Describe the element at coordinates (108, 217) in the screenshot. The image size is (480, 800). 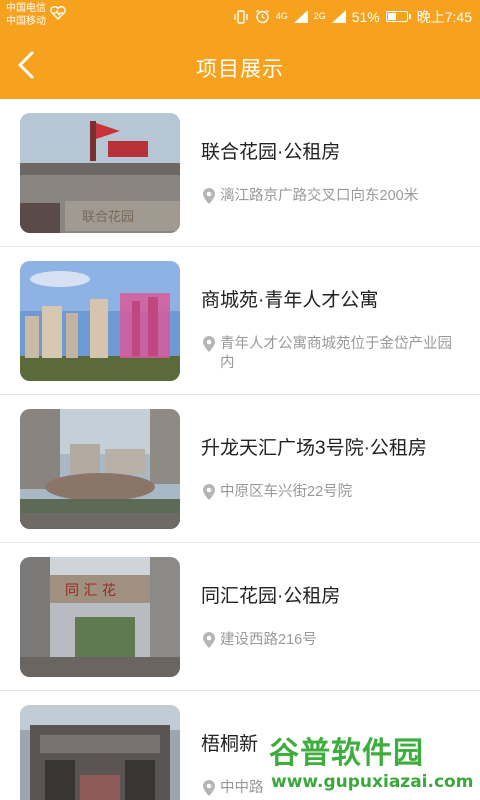
I see `svg-text: 联合花园` at that location.